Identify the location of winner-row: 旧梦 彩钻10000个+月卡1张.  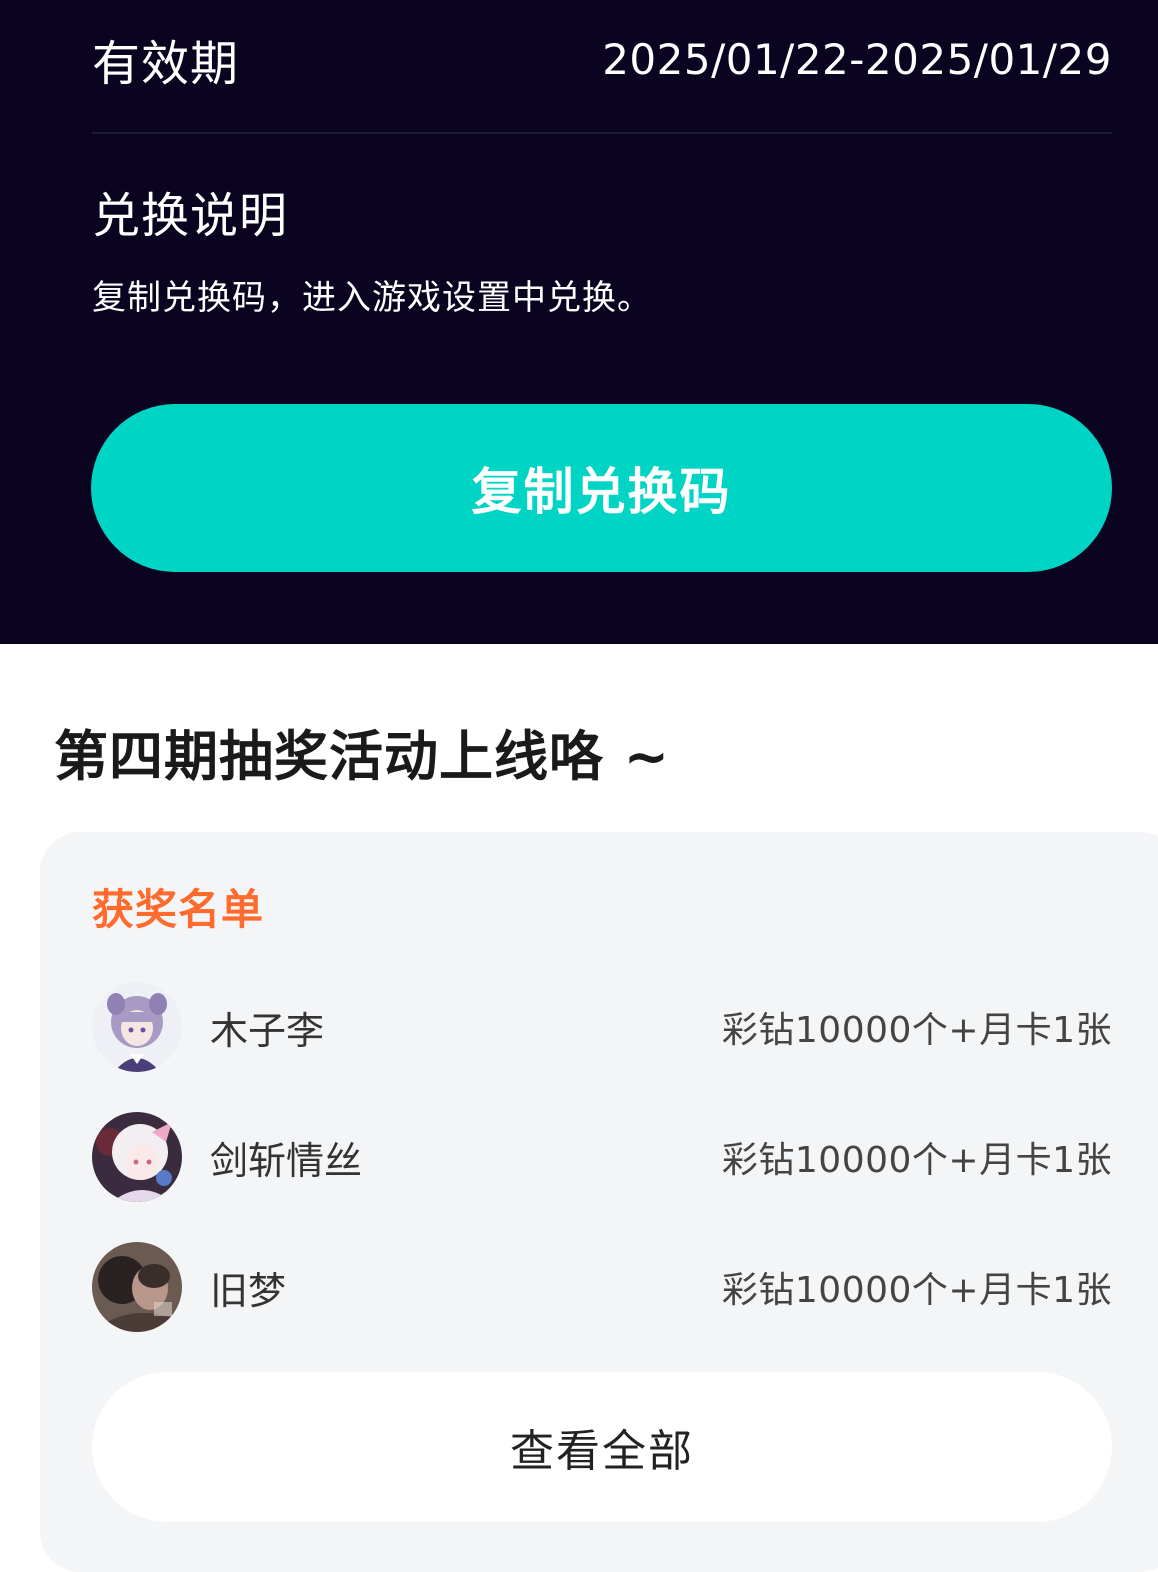
(602, 1287).